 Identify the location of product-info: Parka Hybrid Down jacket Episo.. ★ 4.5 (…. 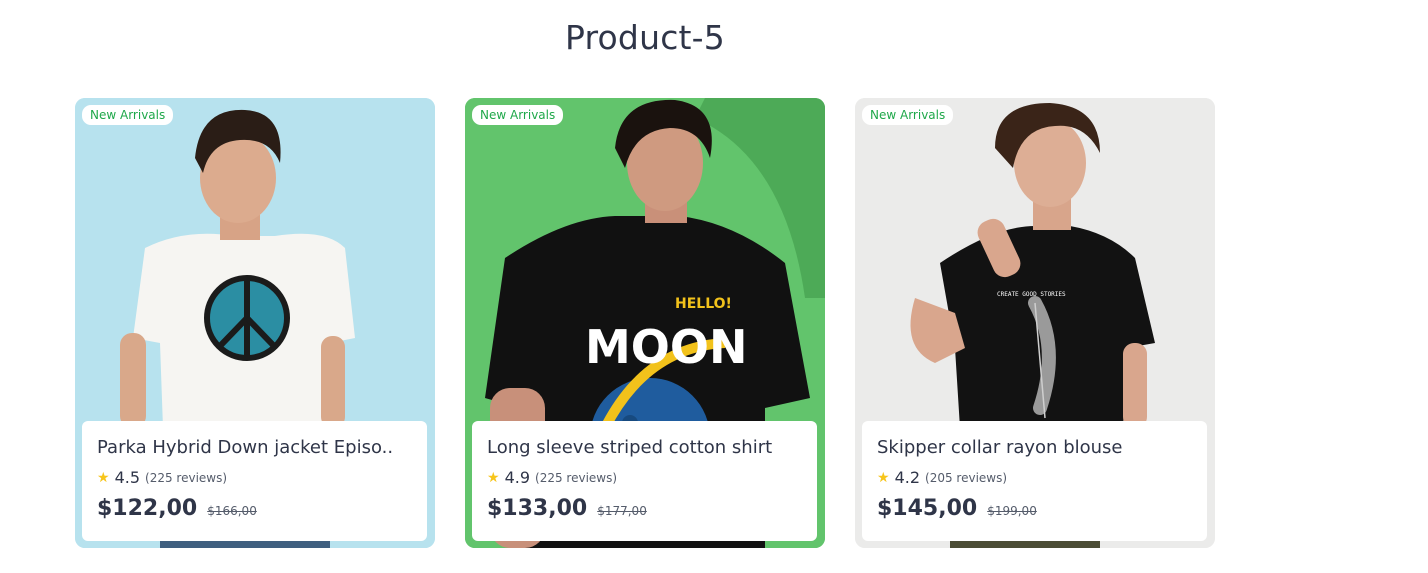
(254, 481).